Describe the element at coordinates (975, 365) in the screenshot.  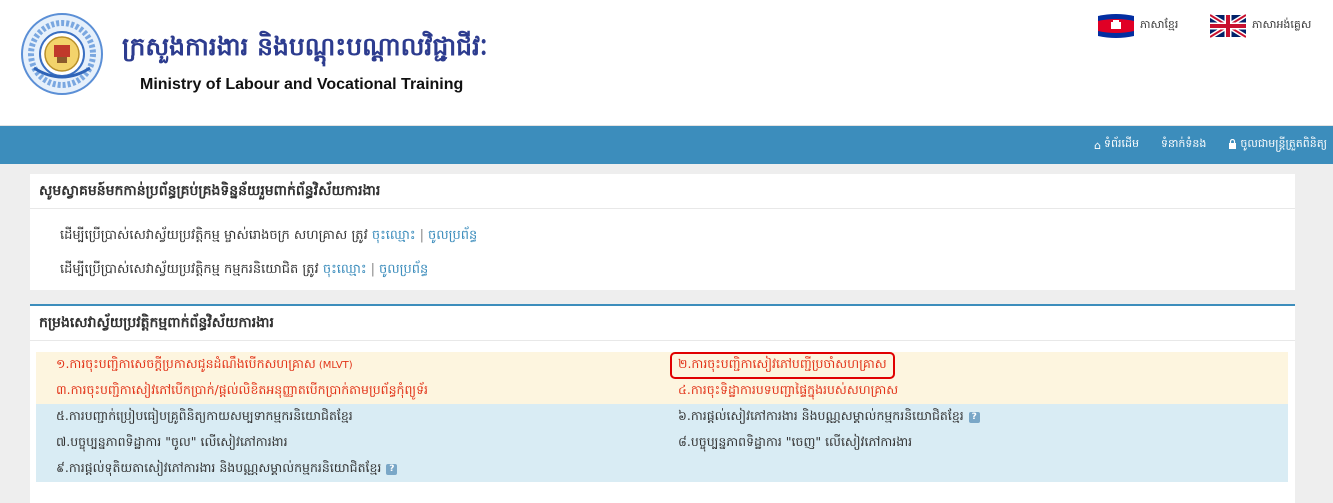
I see `service-cell: ២.ការចុះបញ្ជិកាសៀវភៅបញ្ជីប្រចាំសហគ្រាស` at that location.